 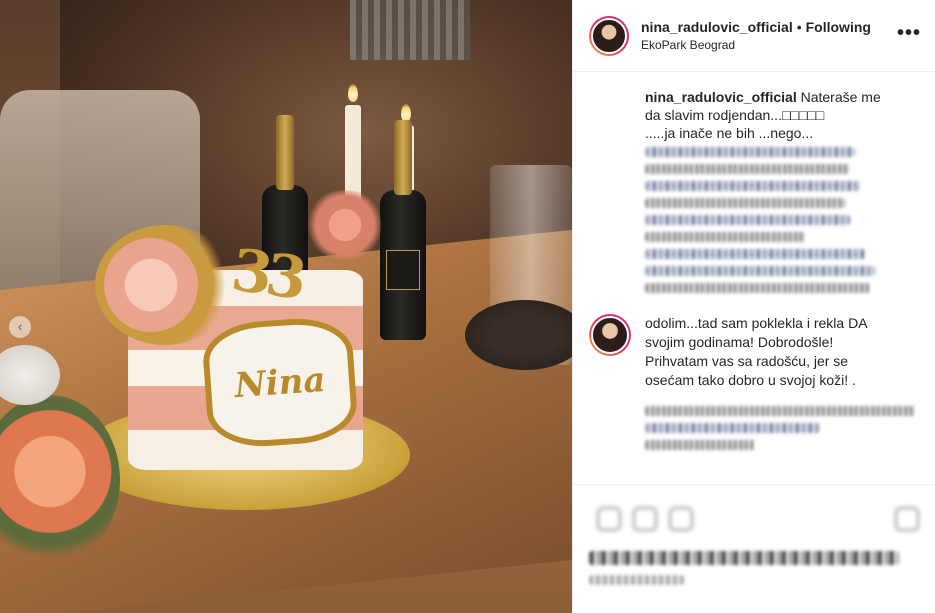 What do you see at coordinates (636, 580) in the screenshot?
I see `post-date-blurred` at bounding box center [636, 580].